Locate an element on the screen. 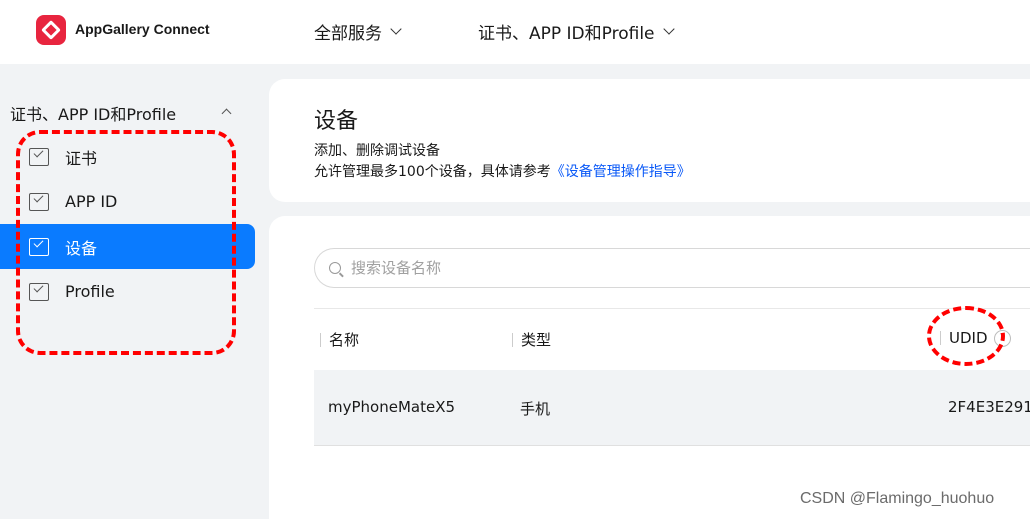  cell-device-type: 手机 is located at coordinates (535, 409).